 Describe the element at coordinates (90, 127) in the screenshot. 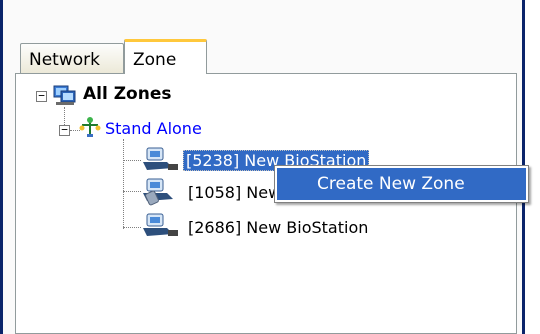

I see `standalone-icon` at that location.